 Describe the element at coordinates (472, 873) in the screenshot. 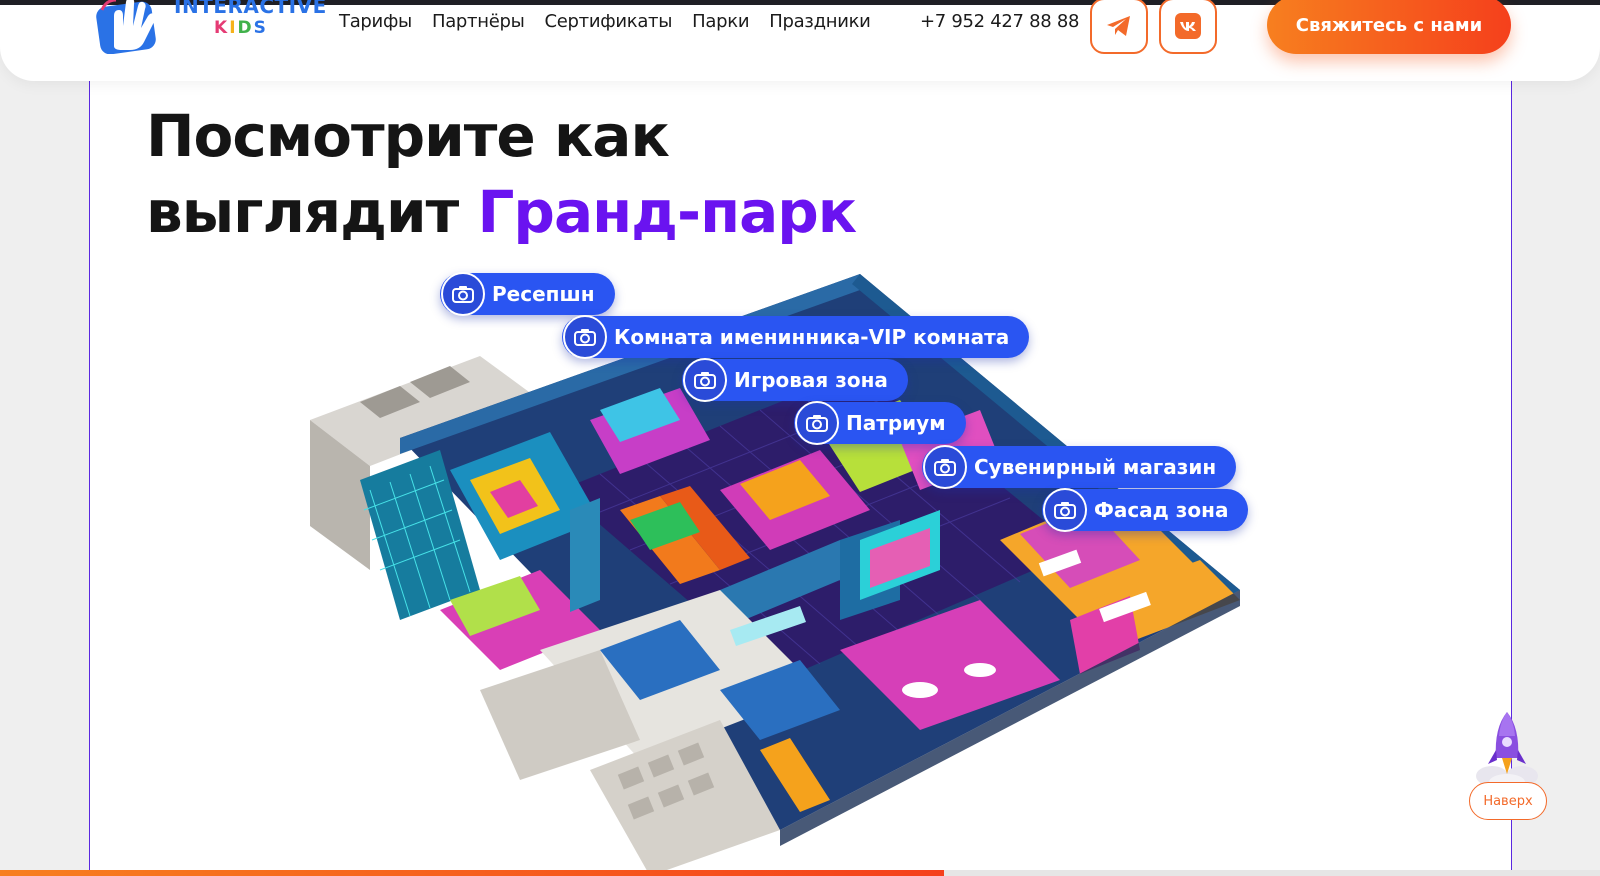

I see `scroll-progress-fill` at that location.